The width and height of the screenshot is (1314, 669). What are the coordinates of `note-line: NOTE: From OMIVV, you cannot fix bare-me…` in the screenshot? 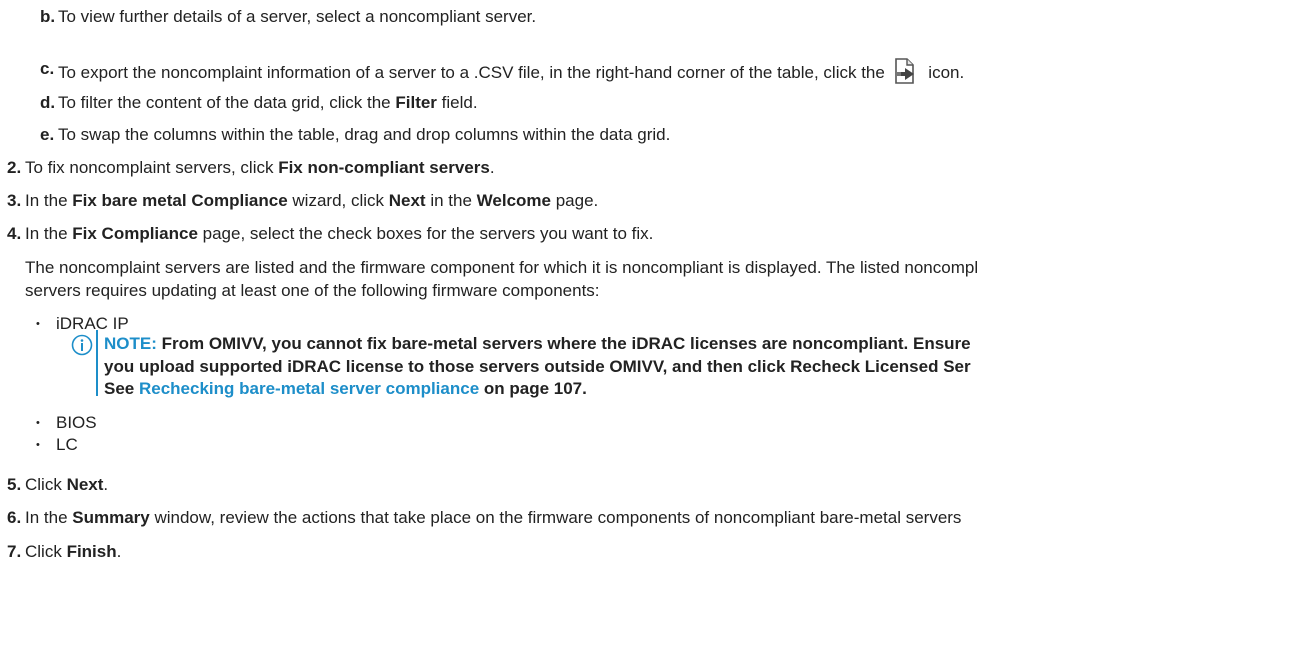 It's located at (537, 344).